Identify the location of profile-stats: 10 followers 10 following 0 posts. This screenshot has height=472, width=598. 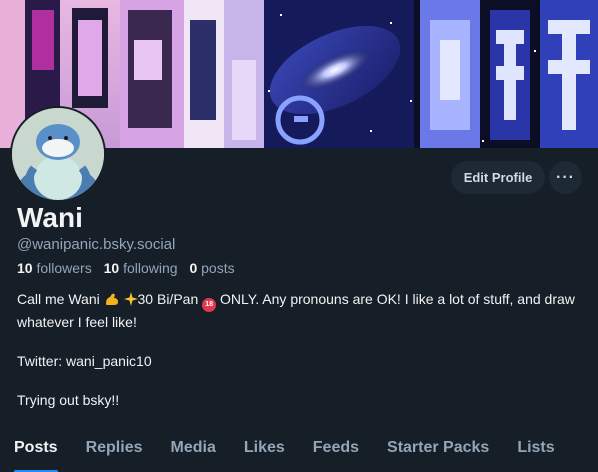
(130, 268).